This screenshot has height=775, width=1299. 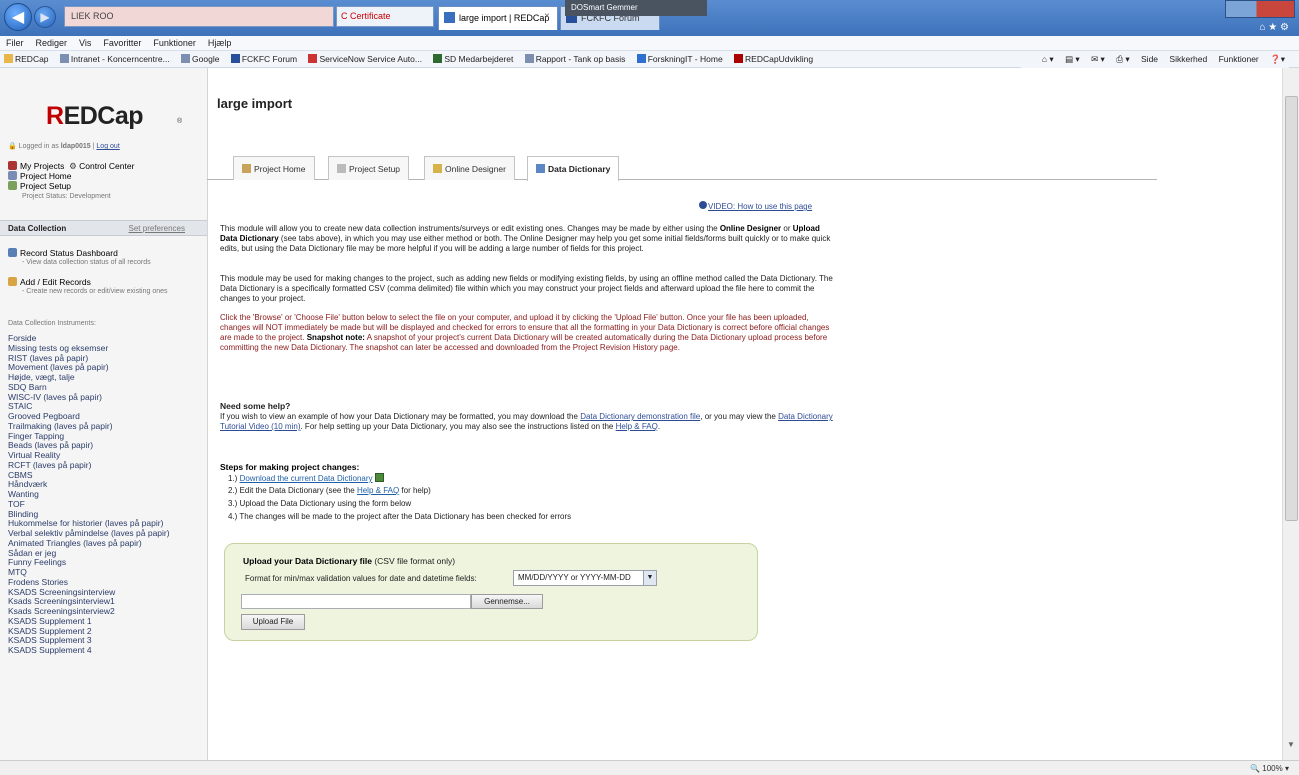 What do you see at coordinates (55, 282) in the screenshot?
I see `add-edit-records-link: Add / Edit Records` at bounding box center [55, 282].